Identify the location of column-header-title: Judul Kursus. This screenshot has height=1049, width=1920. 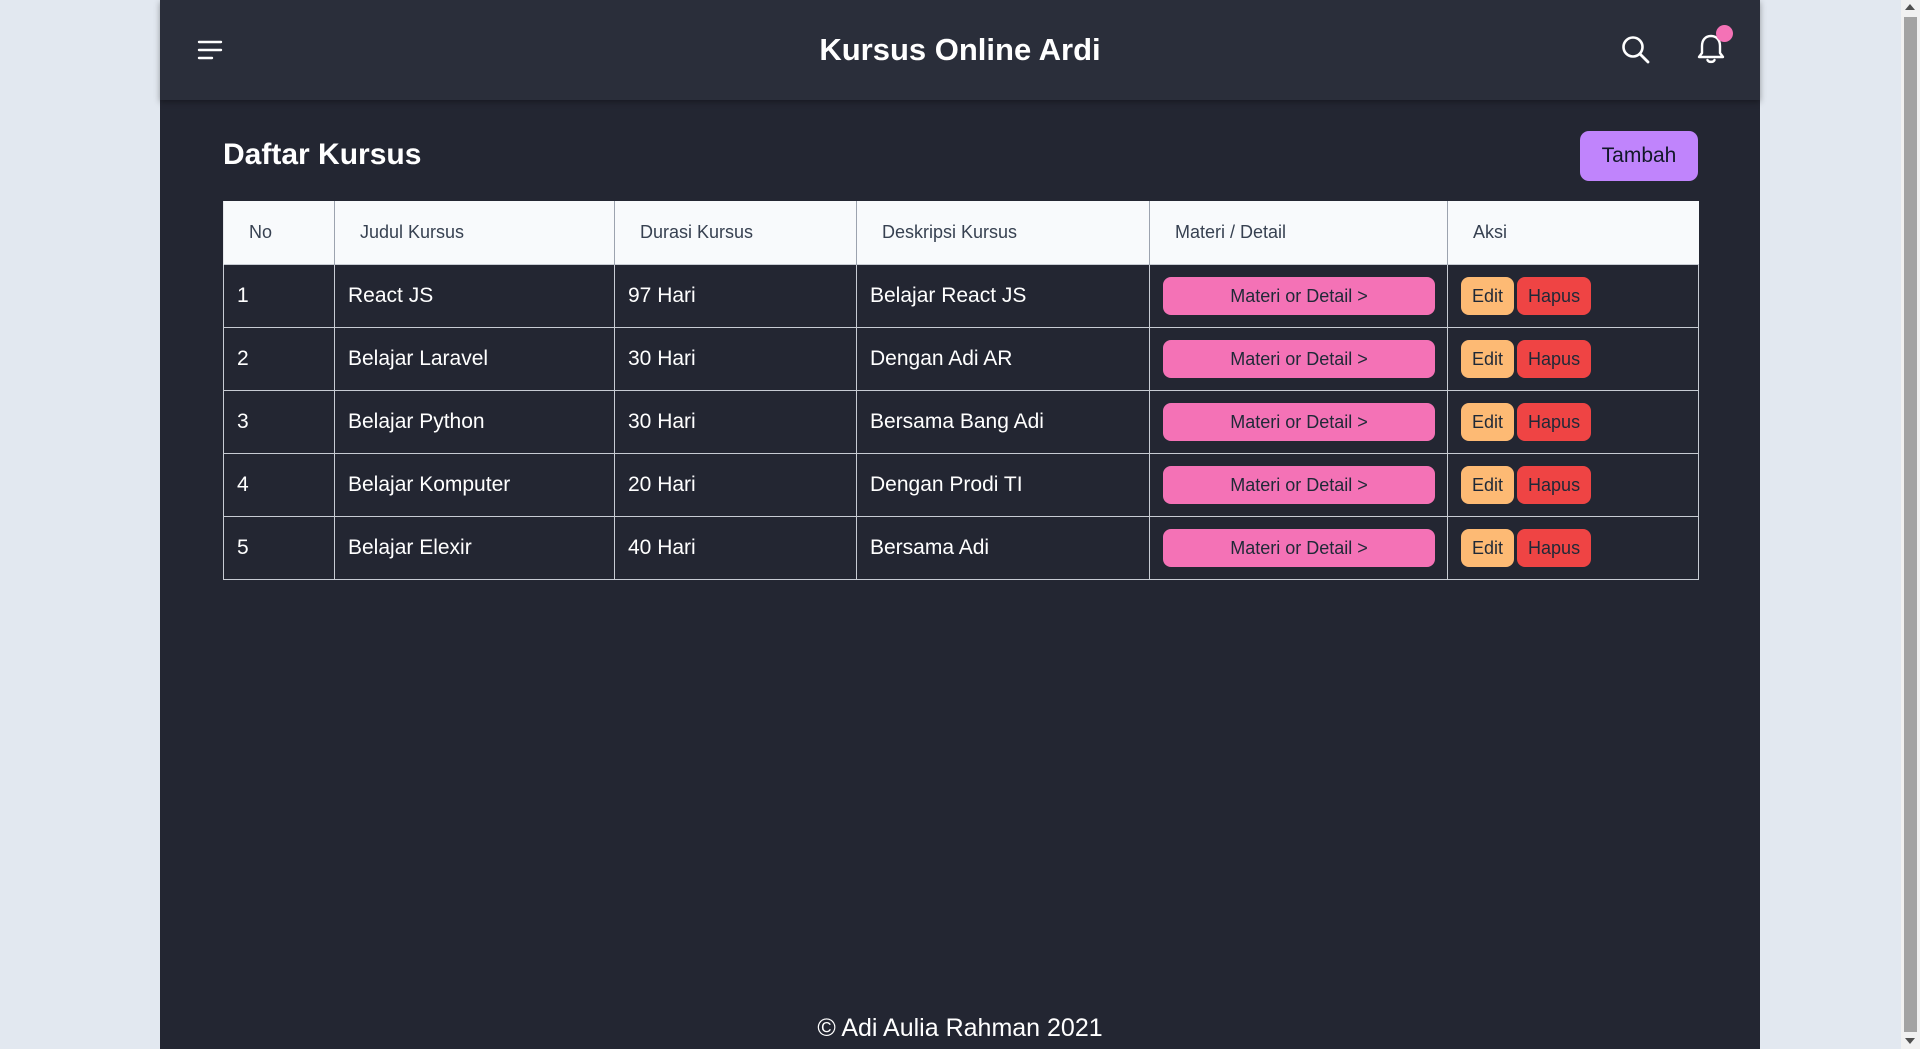
(474, 233).